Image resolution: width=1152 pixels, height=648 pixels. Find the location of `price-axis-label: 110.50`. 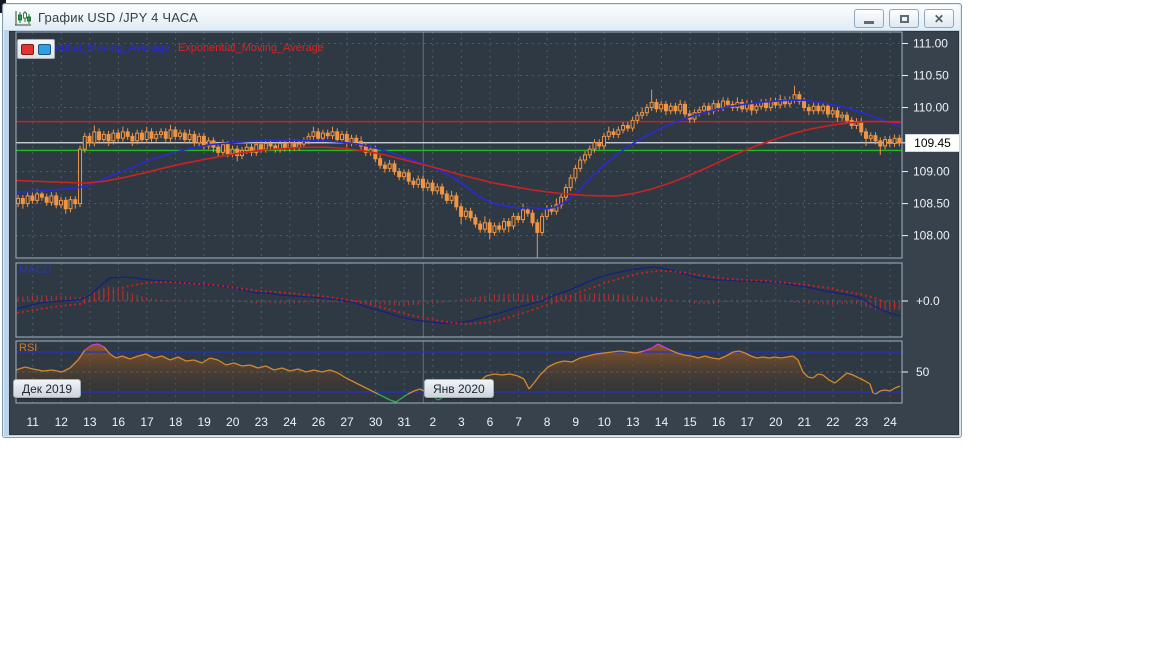

price-axis-label: 110.50 is located at coordinates (931, 76).